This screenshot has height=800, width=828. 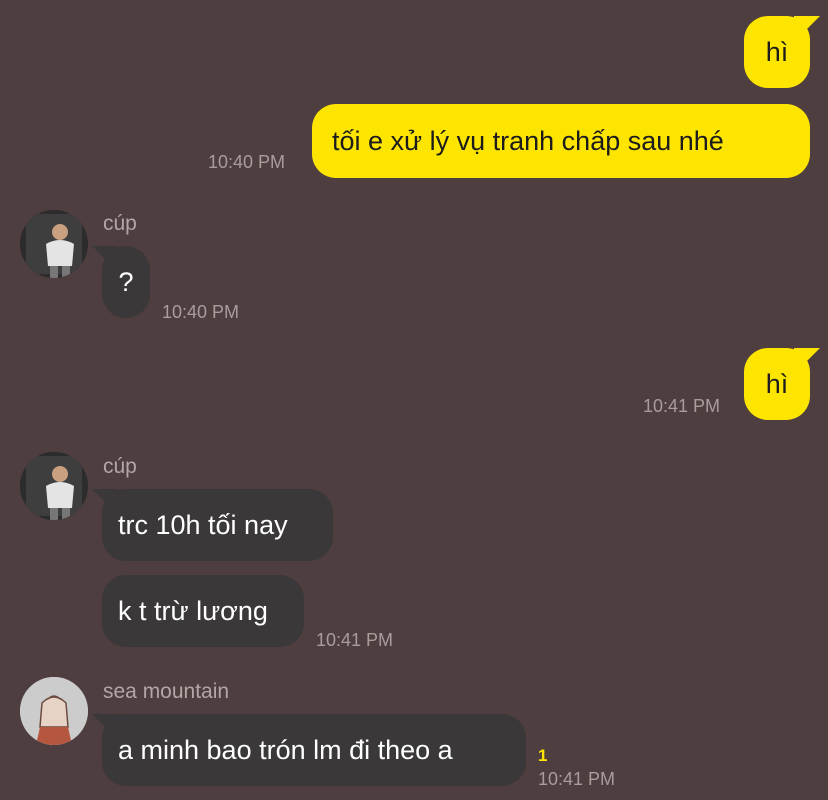 I want to click on message-text: ?, so click(x=126, y=281).